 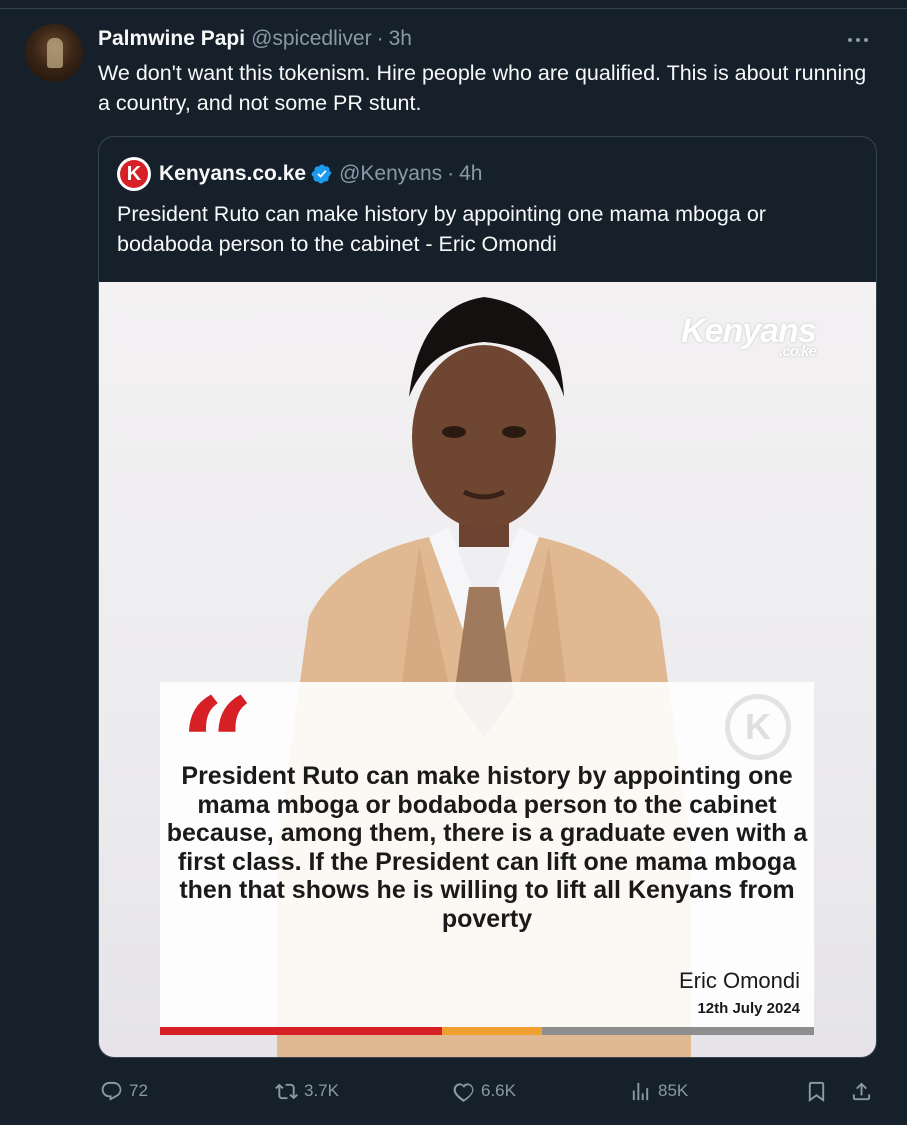 I want to click on card-date: 12th July 2024, so click(x=748, y=1008).